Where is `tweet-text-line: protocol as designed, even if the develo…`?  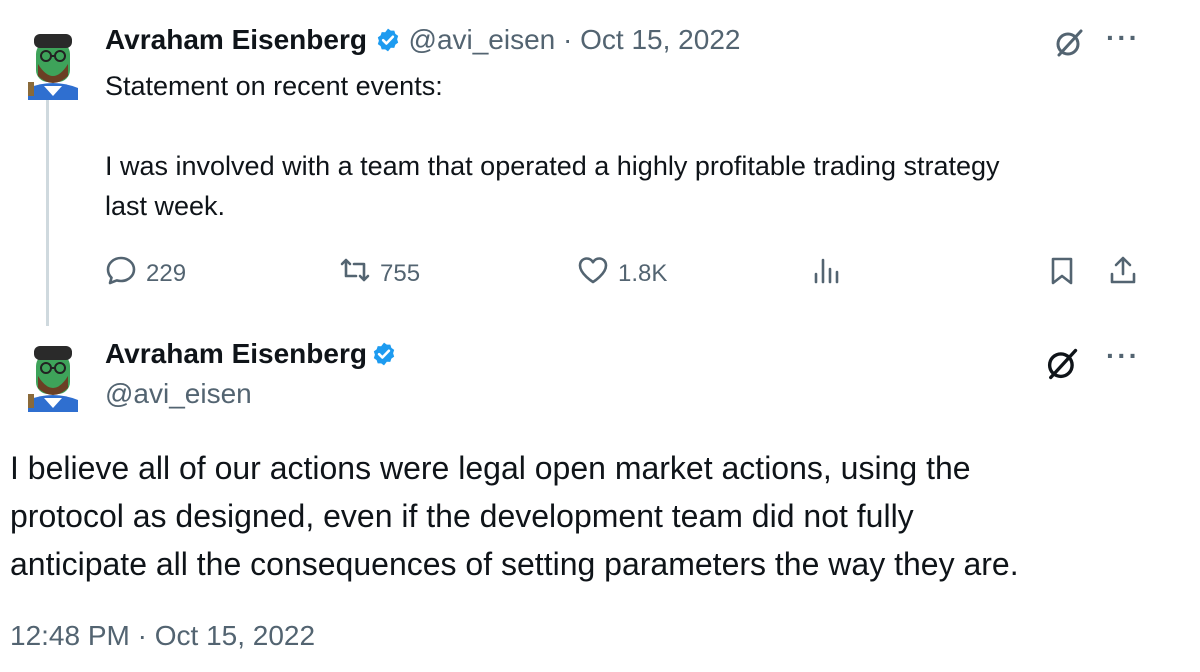
tweet-text-line: protocol as designed, even if the develo… is located at coordinates (462, 516).